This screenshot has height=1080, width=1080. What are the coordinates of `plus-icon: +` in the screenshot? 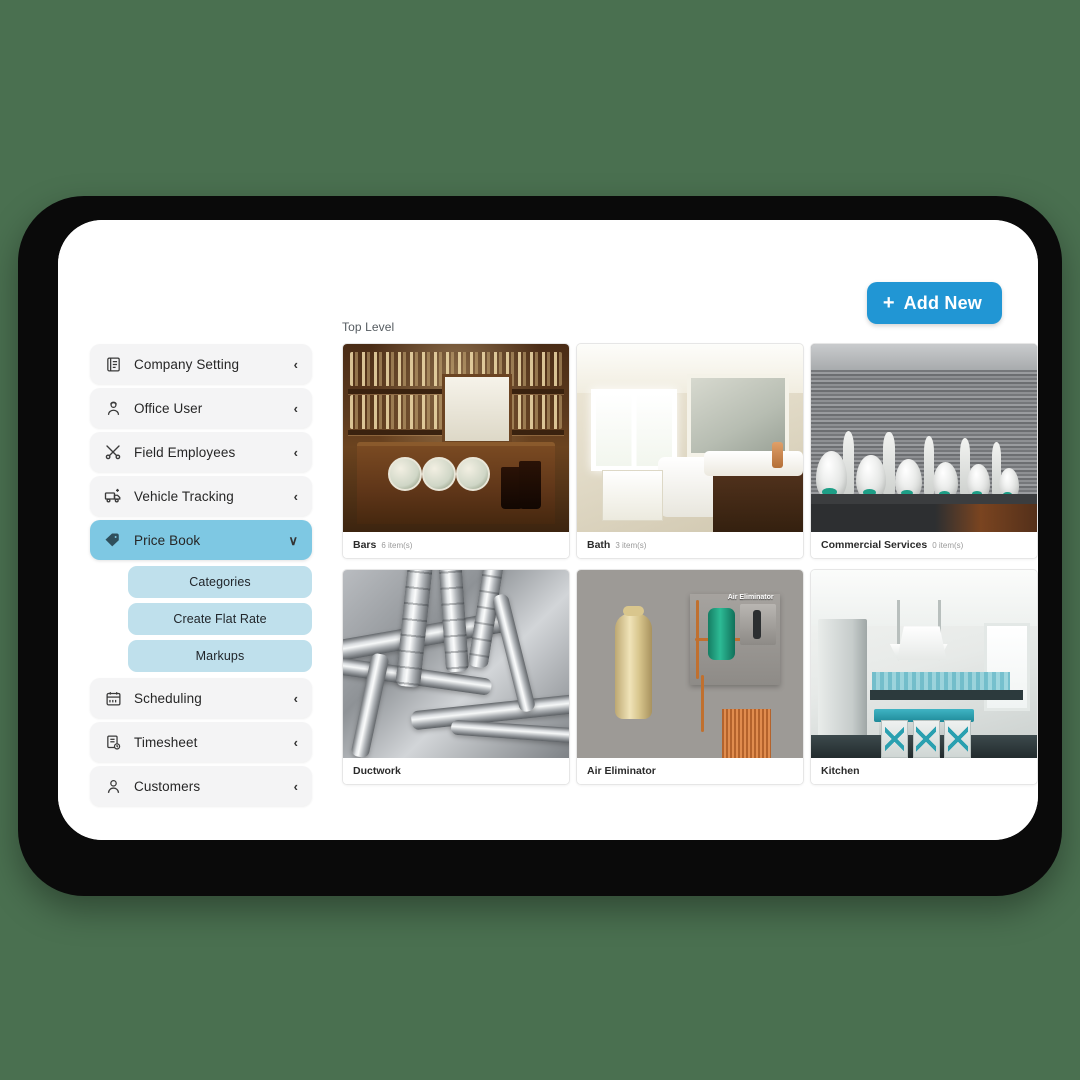 It's located at (888, 303).